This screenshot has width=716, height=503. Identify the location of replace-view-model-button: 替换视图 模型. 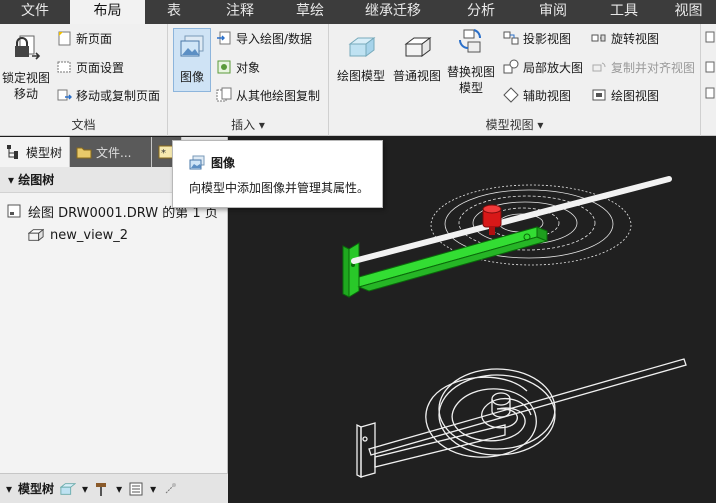
(471, 61).